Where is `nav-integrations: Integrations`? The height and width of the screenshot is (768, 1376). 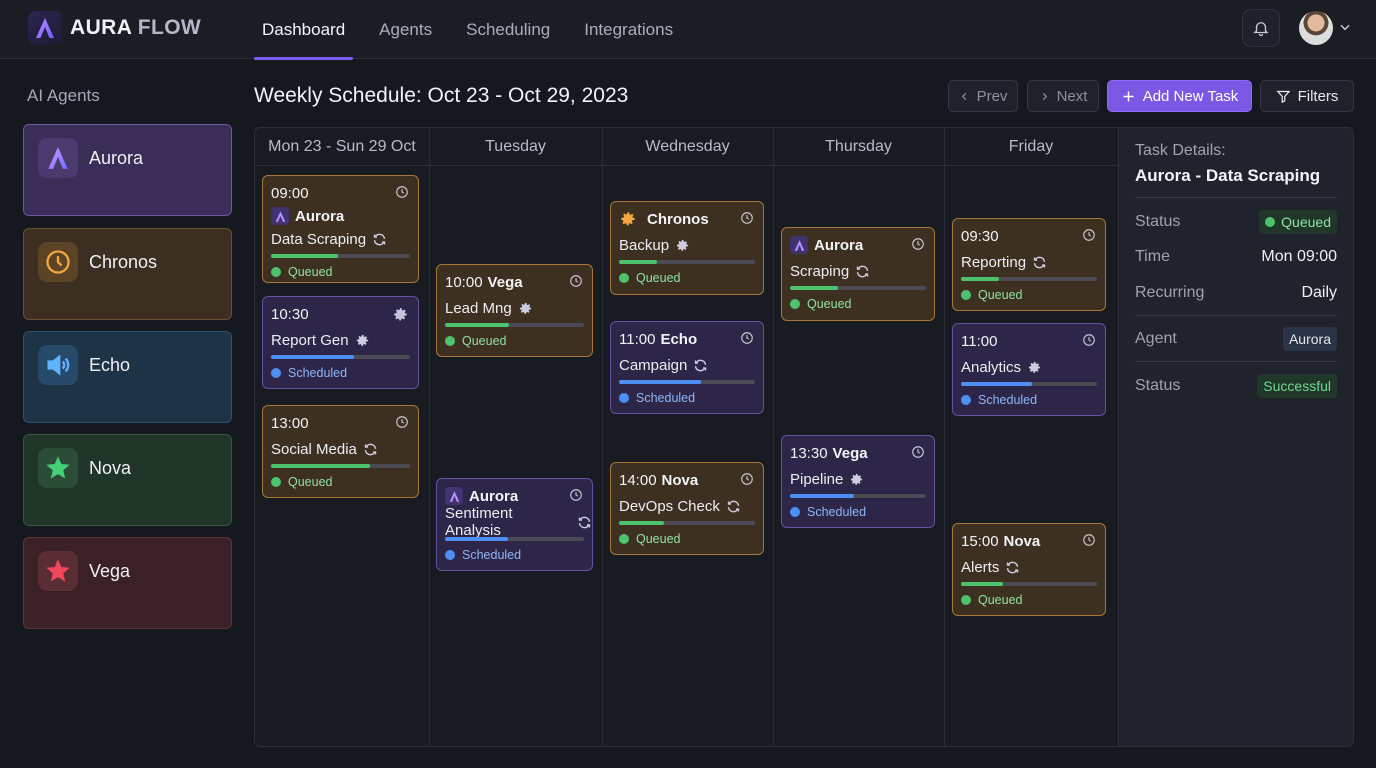 nav-integrations: Integrations is located at coordinates (628, 29).